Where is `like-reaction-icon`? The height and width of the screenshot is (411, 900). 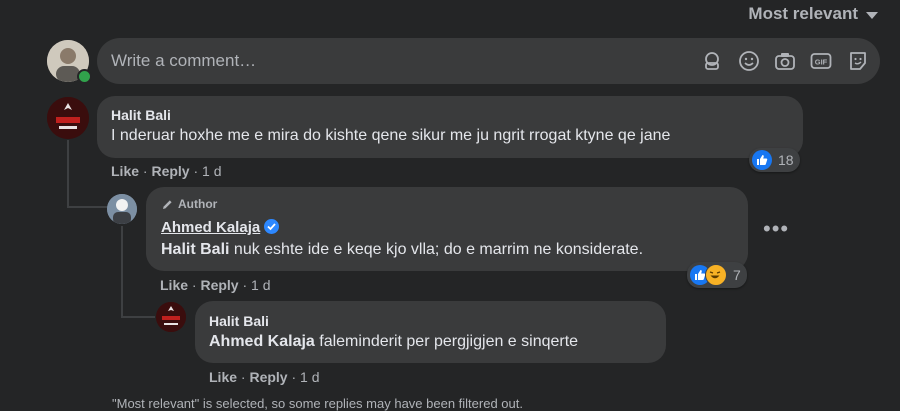
like-reaction-icon is located at coordinates (762, 160).